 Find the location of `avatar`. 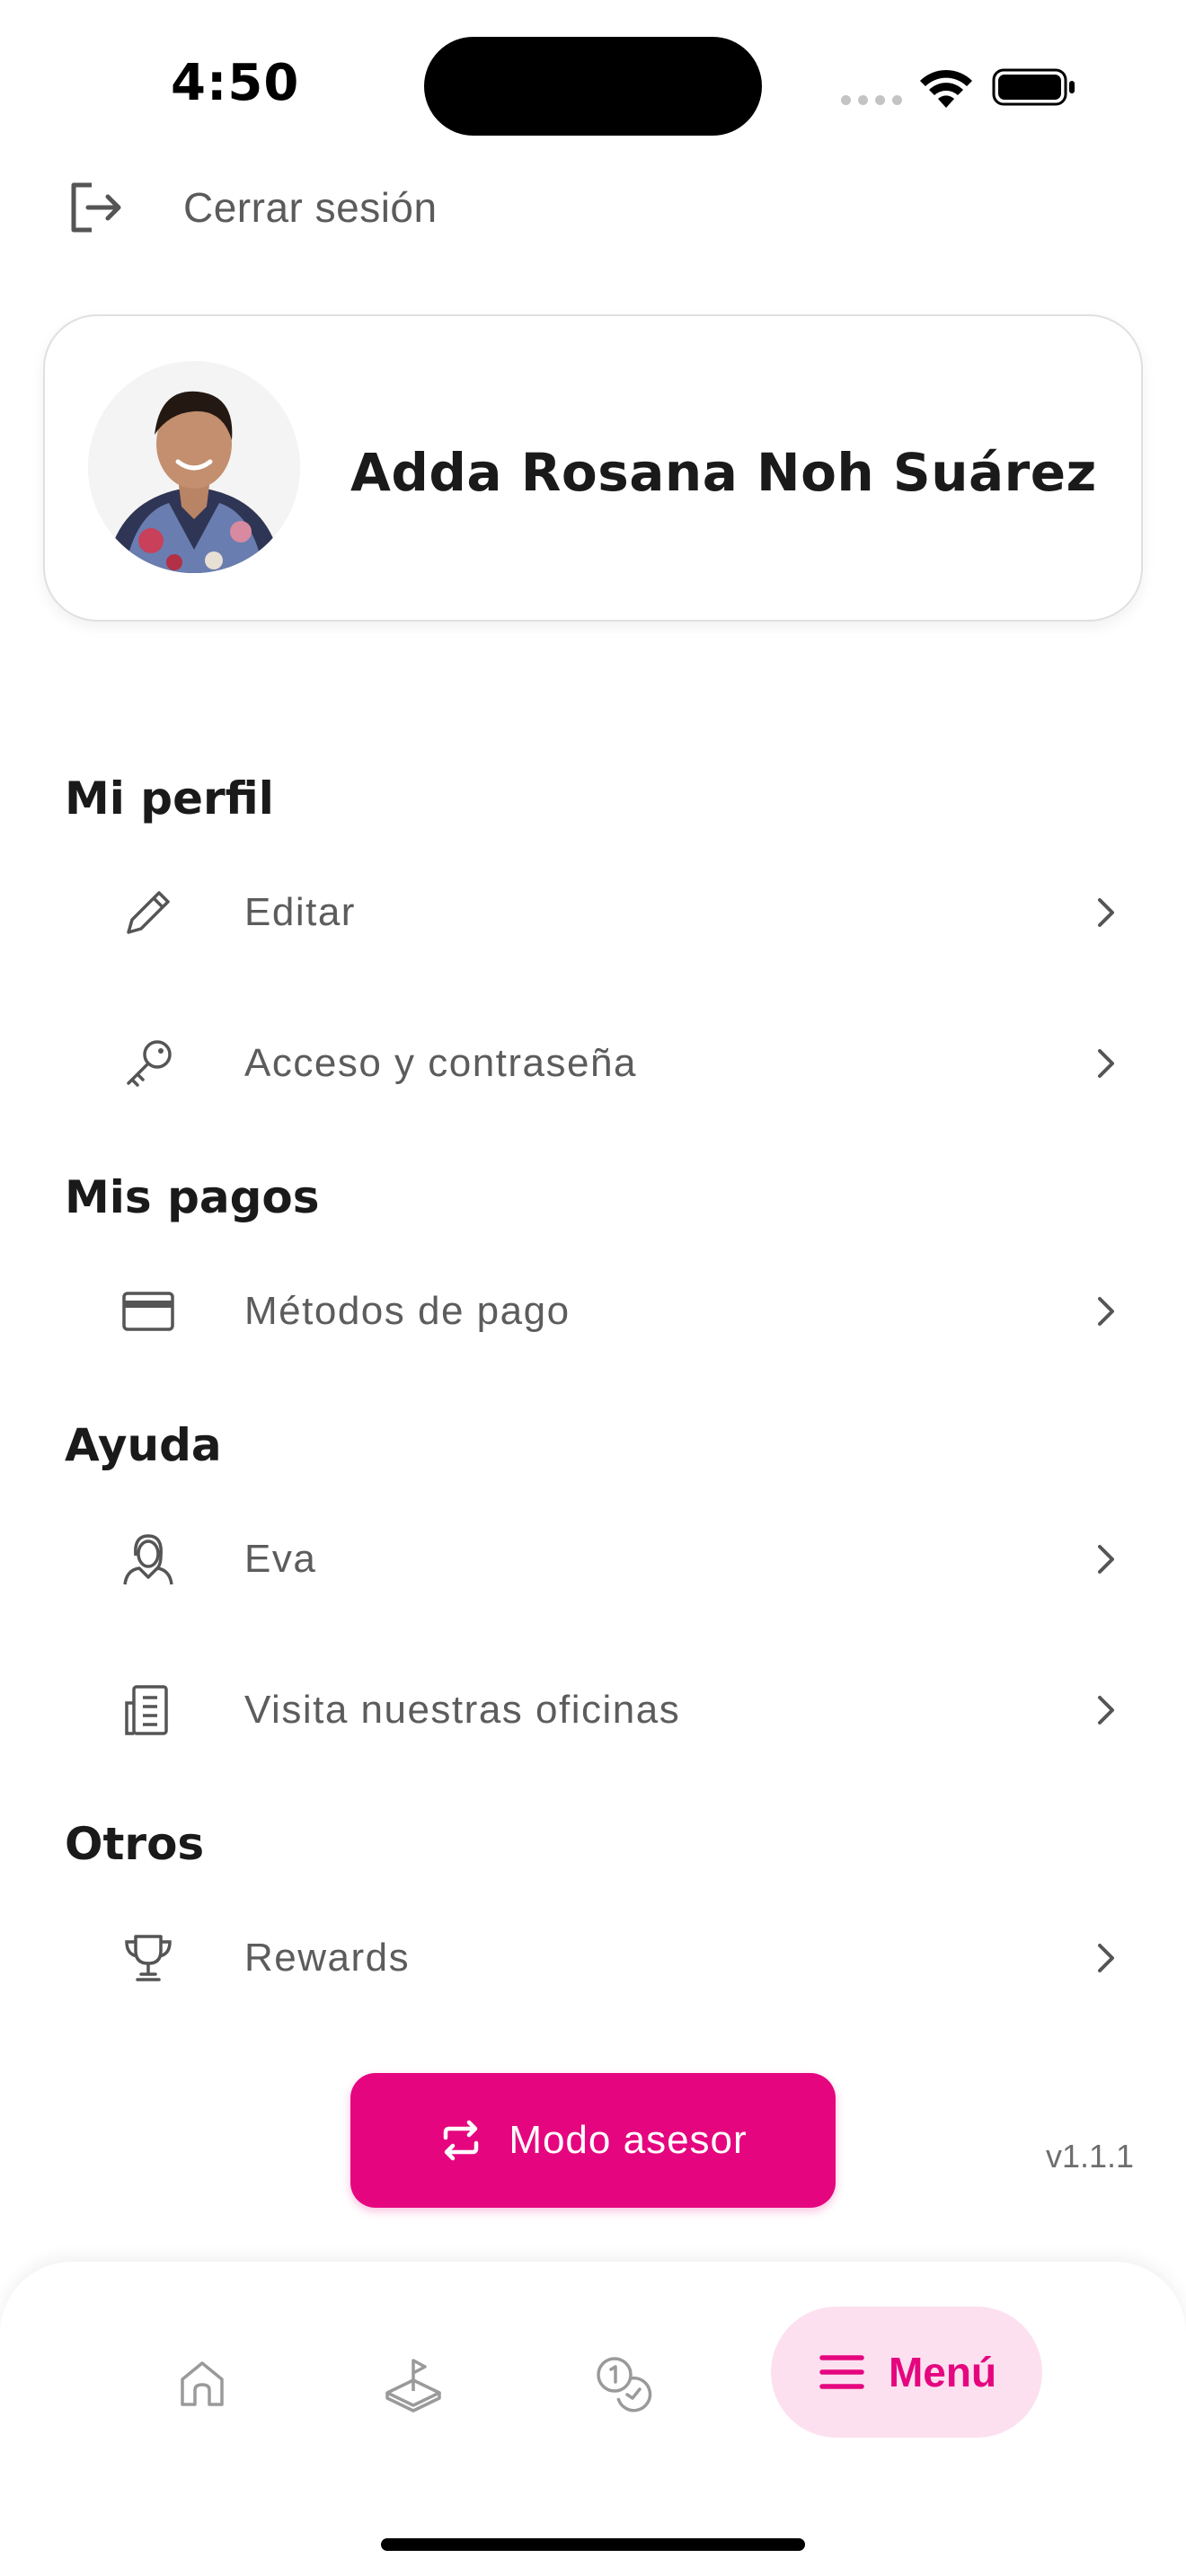

avatar is located at coordinates (194, 467).